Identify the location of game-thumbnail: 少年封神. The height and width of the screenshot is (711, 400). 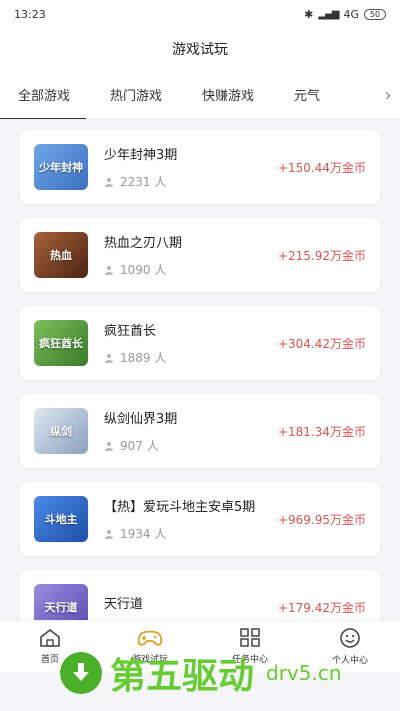
(61, 167).